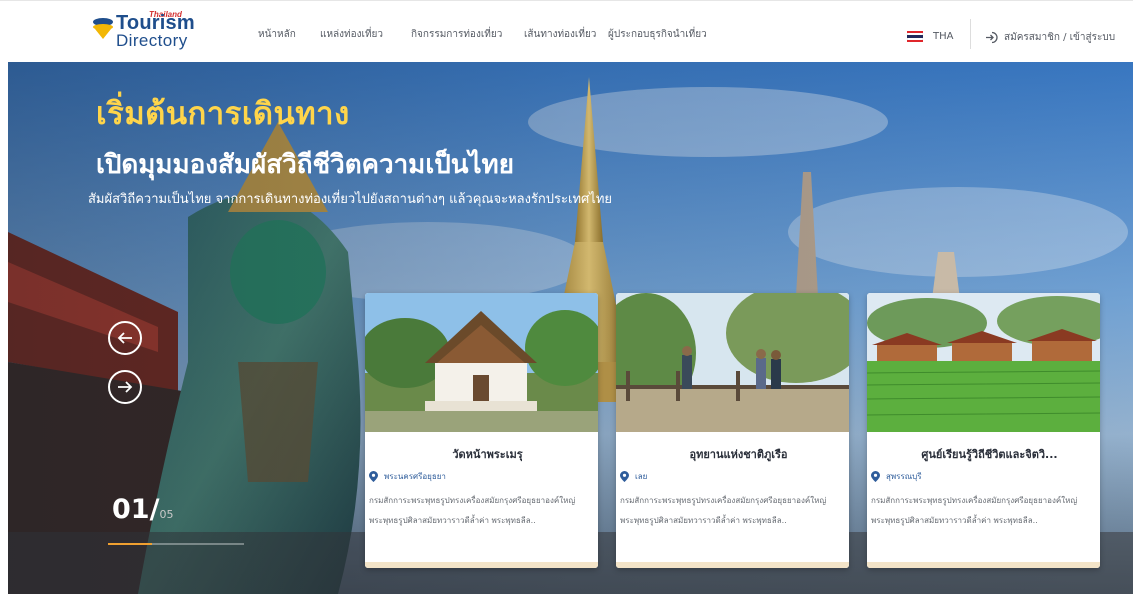 Image resolution: width=1133 pixels, height=594 pixels. Describe the element at coordinates (103, 28) in the screenshot. I see `tourism-logo-icon` at that location.